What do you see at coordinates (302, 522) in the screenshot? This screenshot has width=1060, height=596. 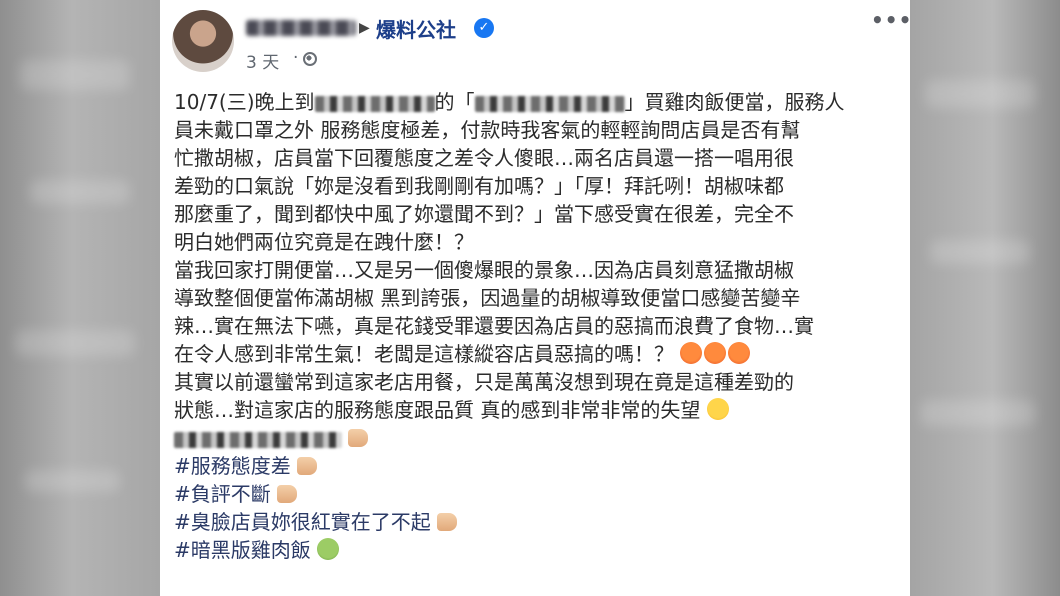 I see `hashtag: #臭臉店員妳很紅實在了不起` at bounding box center [302, 522].